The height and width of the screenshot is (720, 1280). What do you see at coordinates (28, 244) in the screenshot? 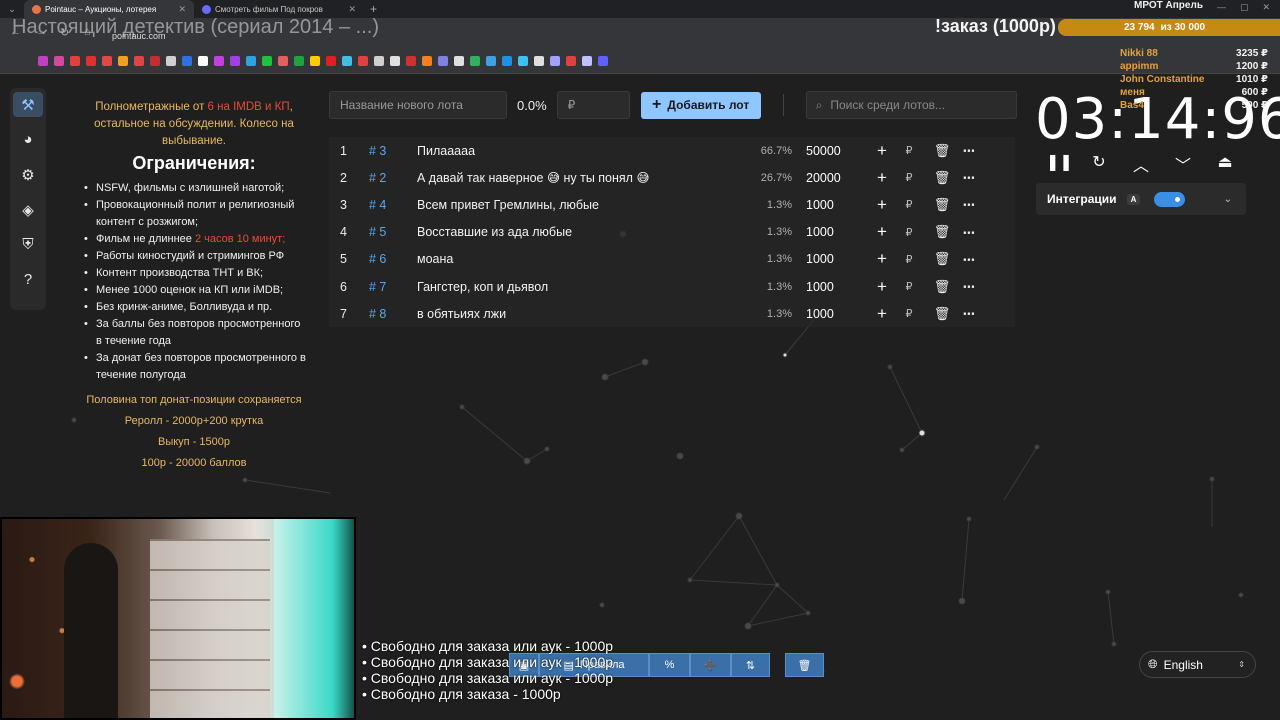
I see `shield-icon: ⛨` at bounding box center [28, 244].